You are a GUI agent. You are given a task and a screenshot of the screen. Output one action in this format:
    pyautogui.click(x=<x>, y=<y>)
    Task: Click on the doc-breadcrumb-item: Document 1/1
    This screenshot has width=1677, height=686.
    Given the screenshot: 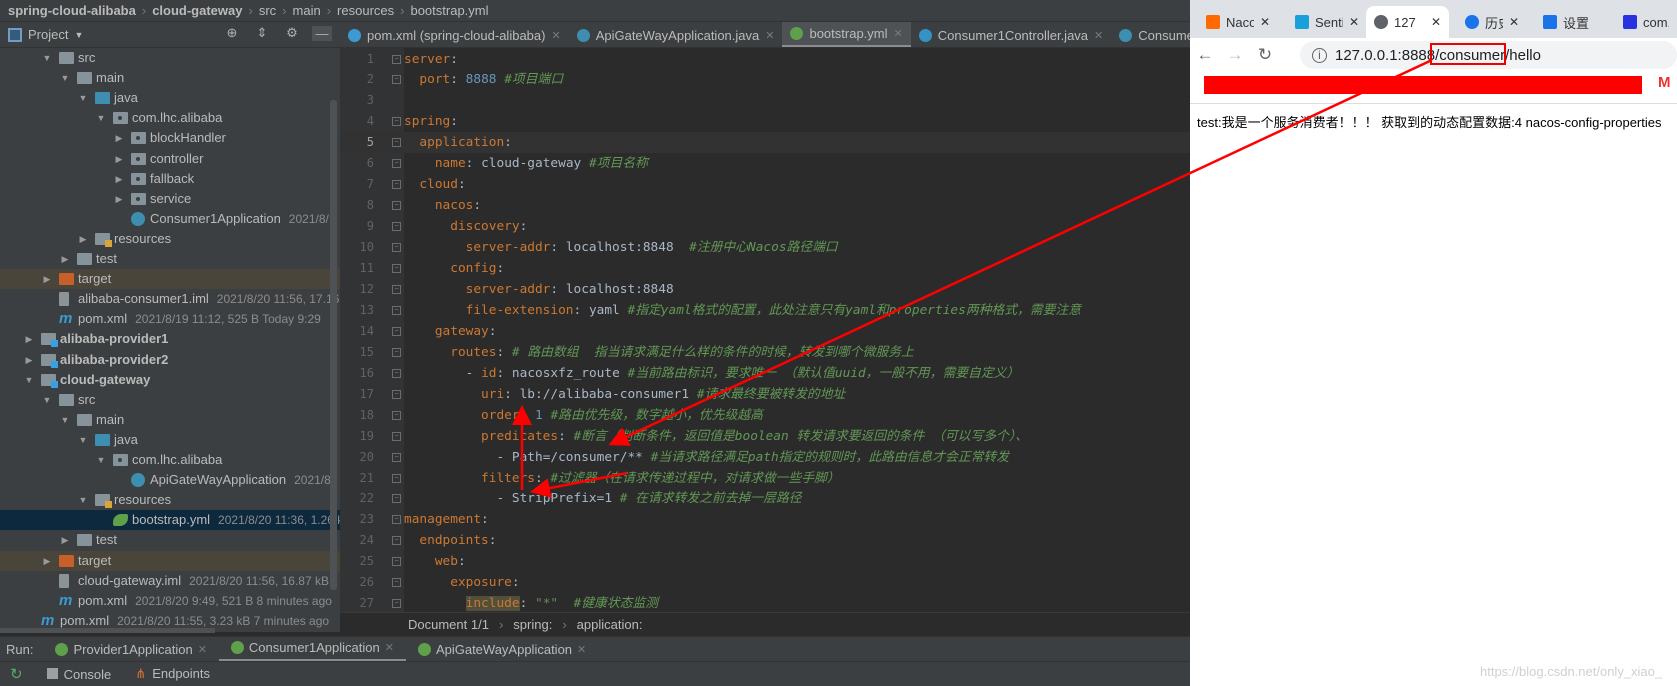 What is the action you would take?
    pyautogui.click(x=448, y=624)
    